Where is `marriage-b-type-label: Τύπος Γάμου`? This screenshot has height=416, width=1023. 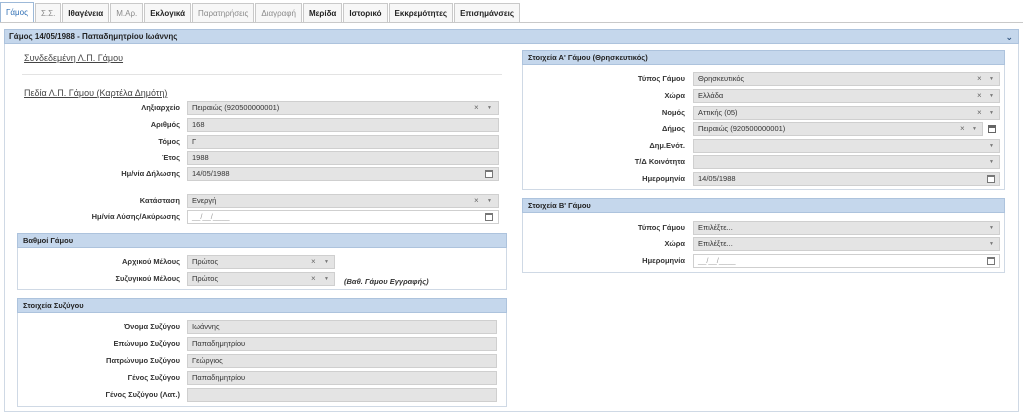 marriage-b-type-label: Τύπος Γάμου is located at coordinates (661, 227).